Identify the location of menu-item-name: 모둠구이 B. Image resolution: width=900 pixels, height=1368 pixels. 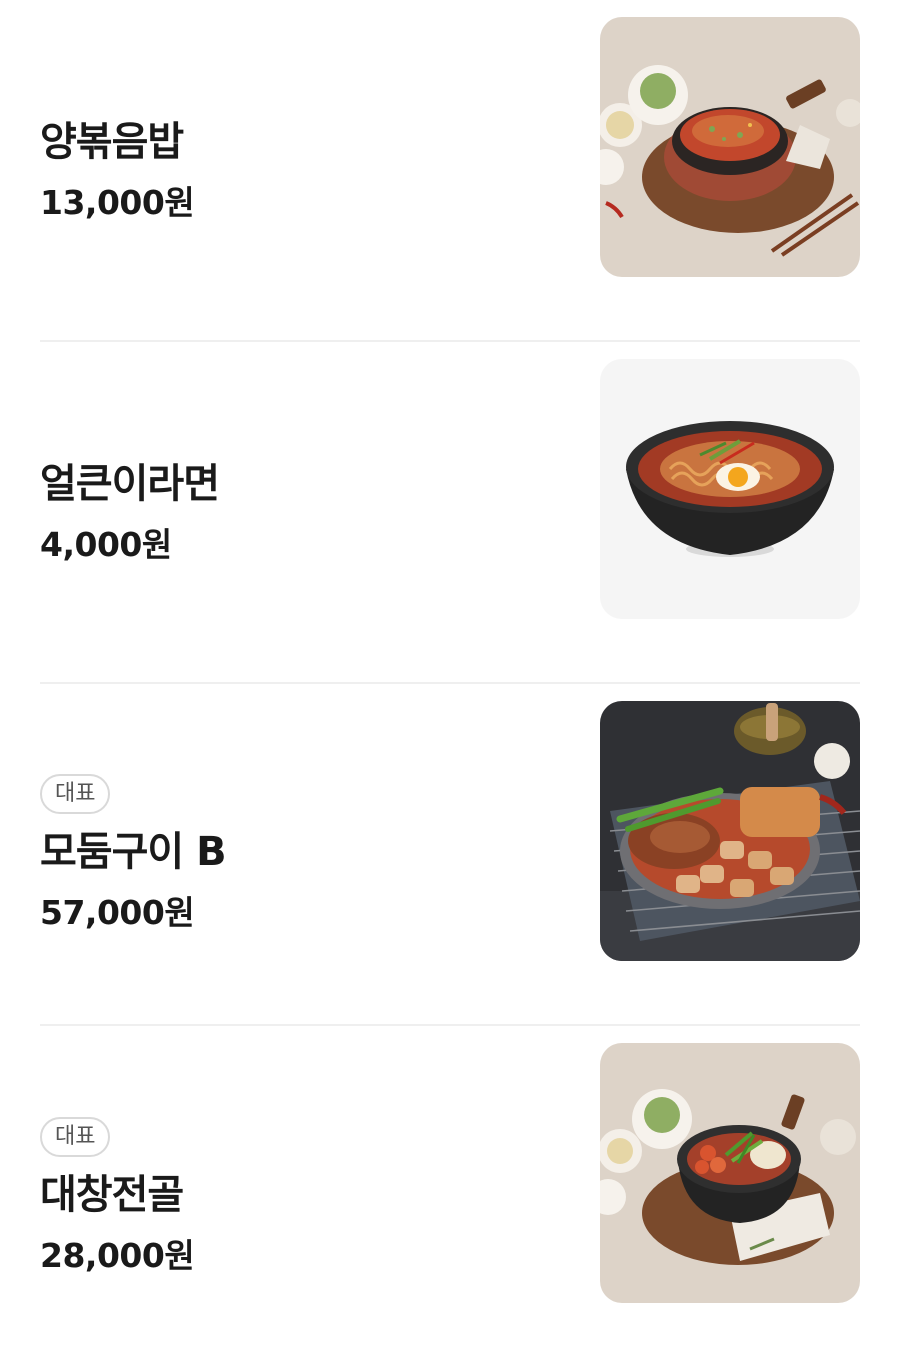
(133, 852).